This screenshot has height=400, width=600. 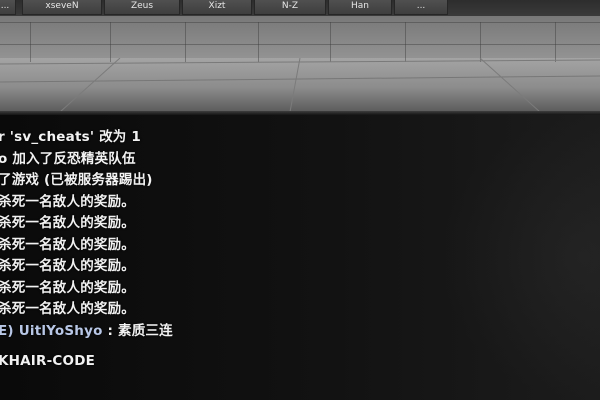 I want to click on console-footer-line: KHAIR-CODE, so click(x=48, y=361).